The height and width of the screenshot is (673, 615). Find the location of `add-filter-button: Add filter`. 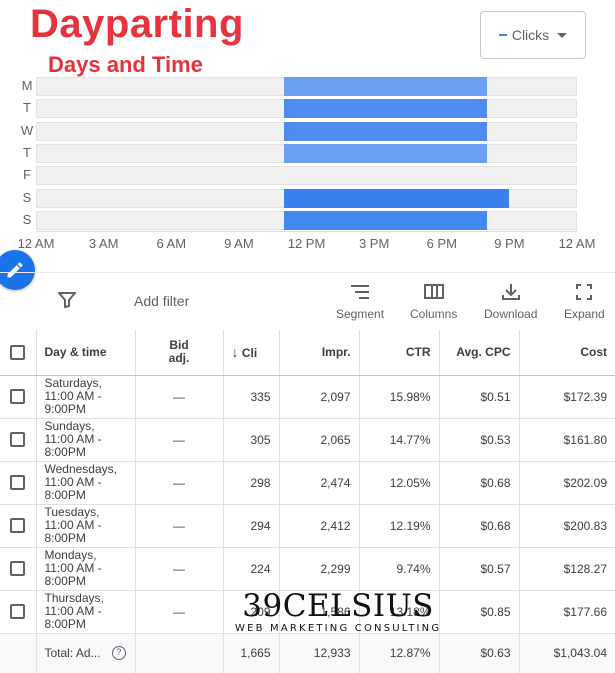

add-filter-button: Add filter is located at coordinates (161, 301).